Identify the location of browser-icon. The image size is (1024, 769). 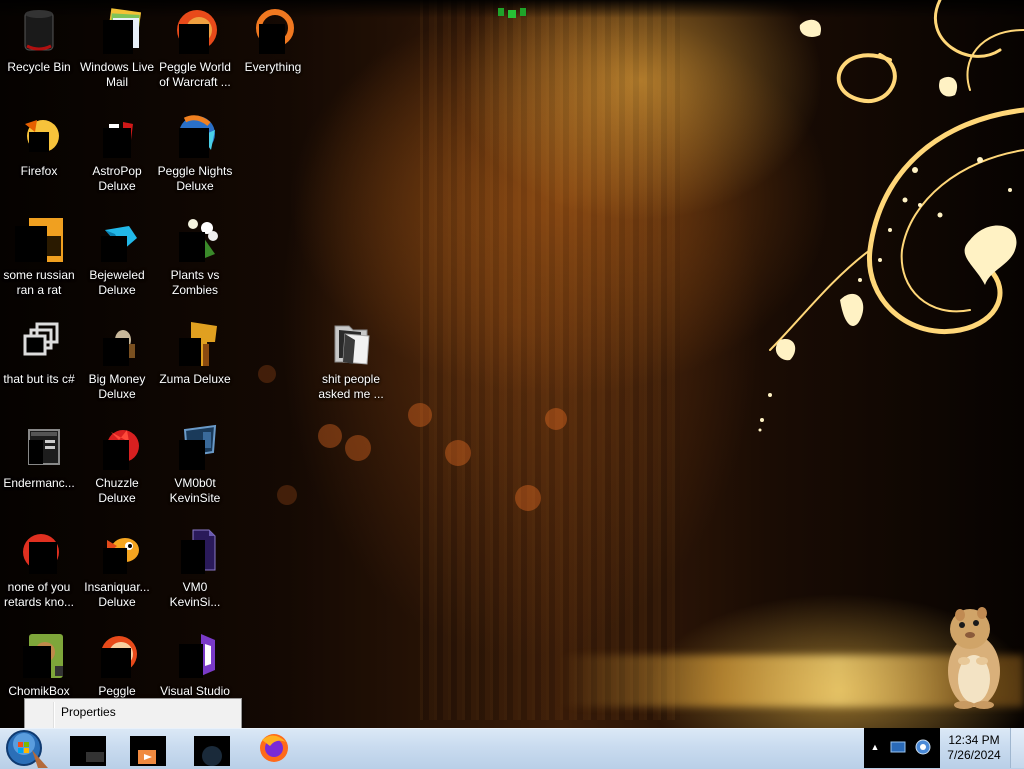
(41, 554).